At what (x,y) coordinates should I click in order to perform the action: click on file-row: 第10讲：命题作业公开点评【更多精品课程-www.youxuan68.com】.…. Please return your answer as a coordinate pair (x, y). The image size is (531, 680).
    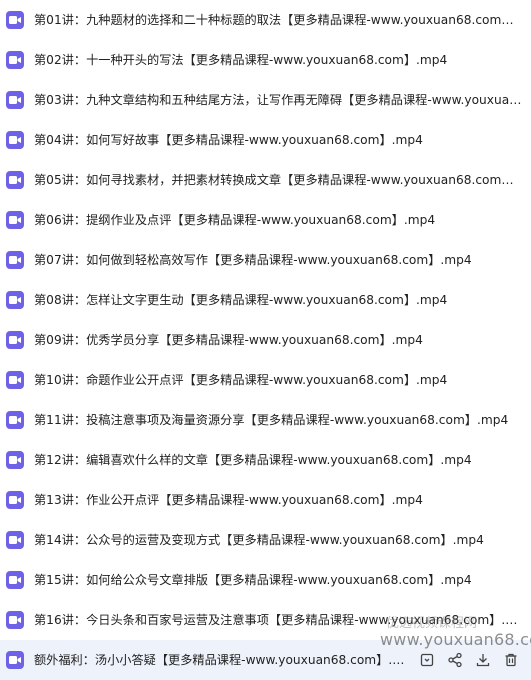
    Looking at the image, I should click on (265, 380).